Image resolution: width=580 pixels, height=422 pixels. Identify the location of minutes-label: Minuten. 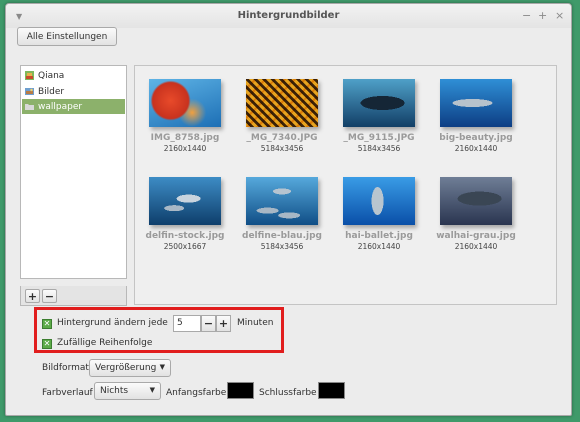
(255, 323).